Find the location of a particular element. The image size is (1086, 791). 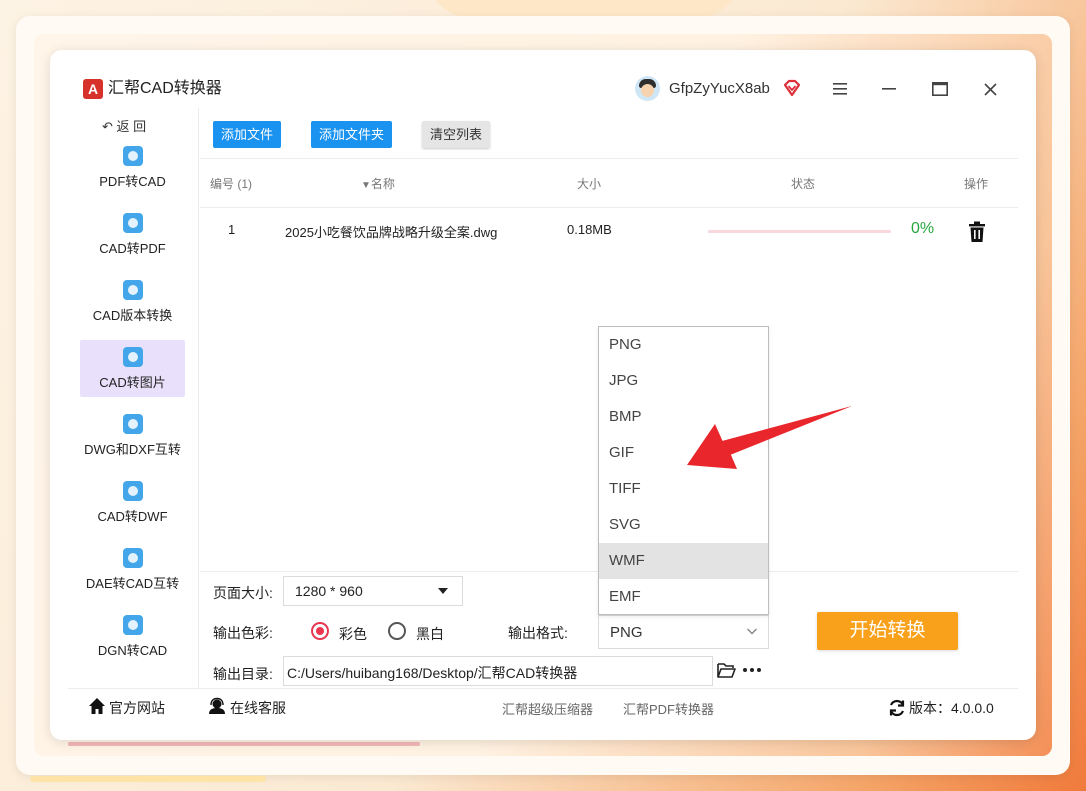

format-option-emf: EMF is located at coordinates (683, 597).